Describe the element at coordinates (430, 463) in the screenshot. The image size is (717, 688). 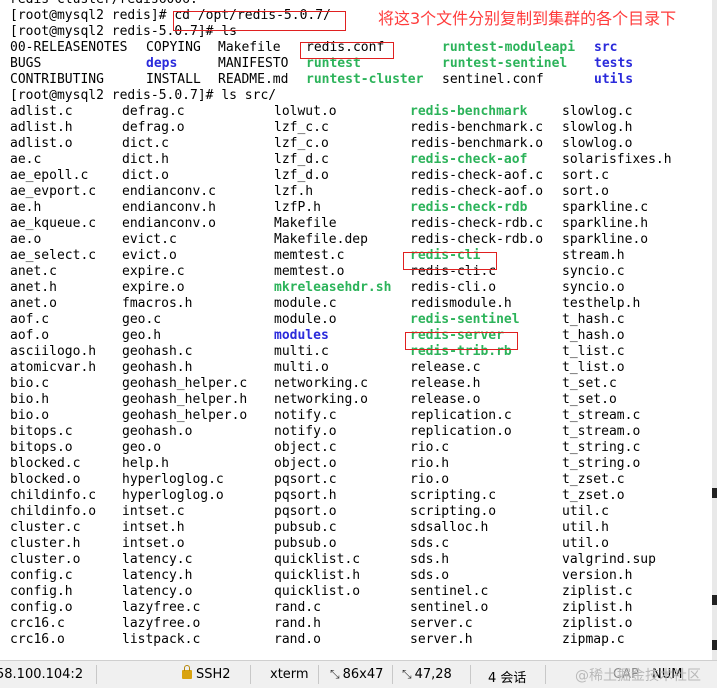
I see `file-entry: rio.h` at that location.